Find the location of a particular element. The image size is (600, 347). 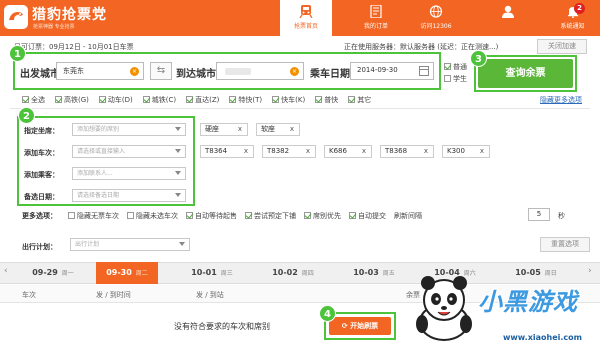

train-type-label: 全选 is located at coordinates (38, 100).